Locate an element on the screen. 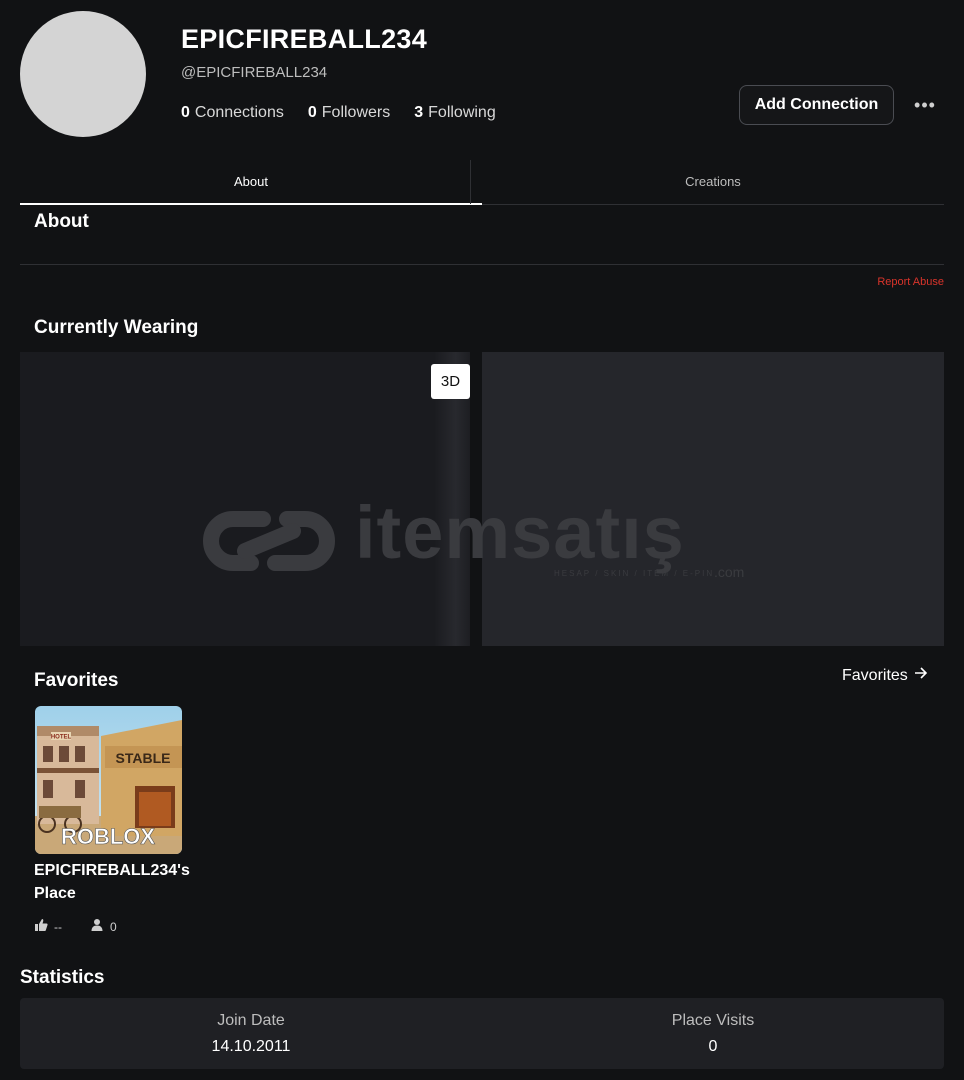  followers-count: 0 is located at coordinates (312, 112).